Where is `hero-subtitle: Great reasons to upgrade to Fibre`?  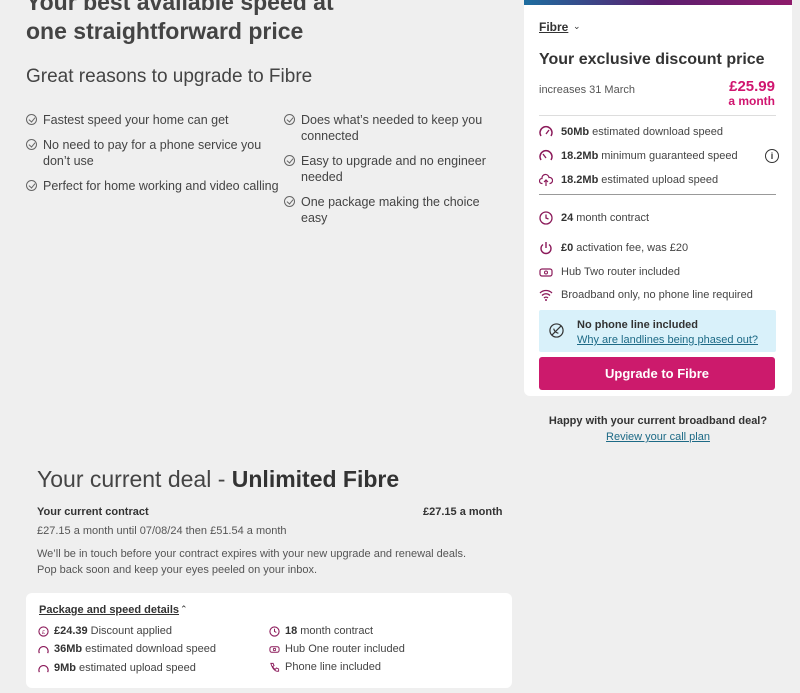
hero-subtitle: Great reasons to upgrade to Fibre is located at coordinates (169, 76).